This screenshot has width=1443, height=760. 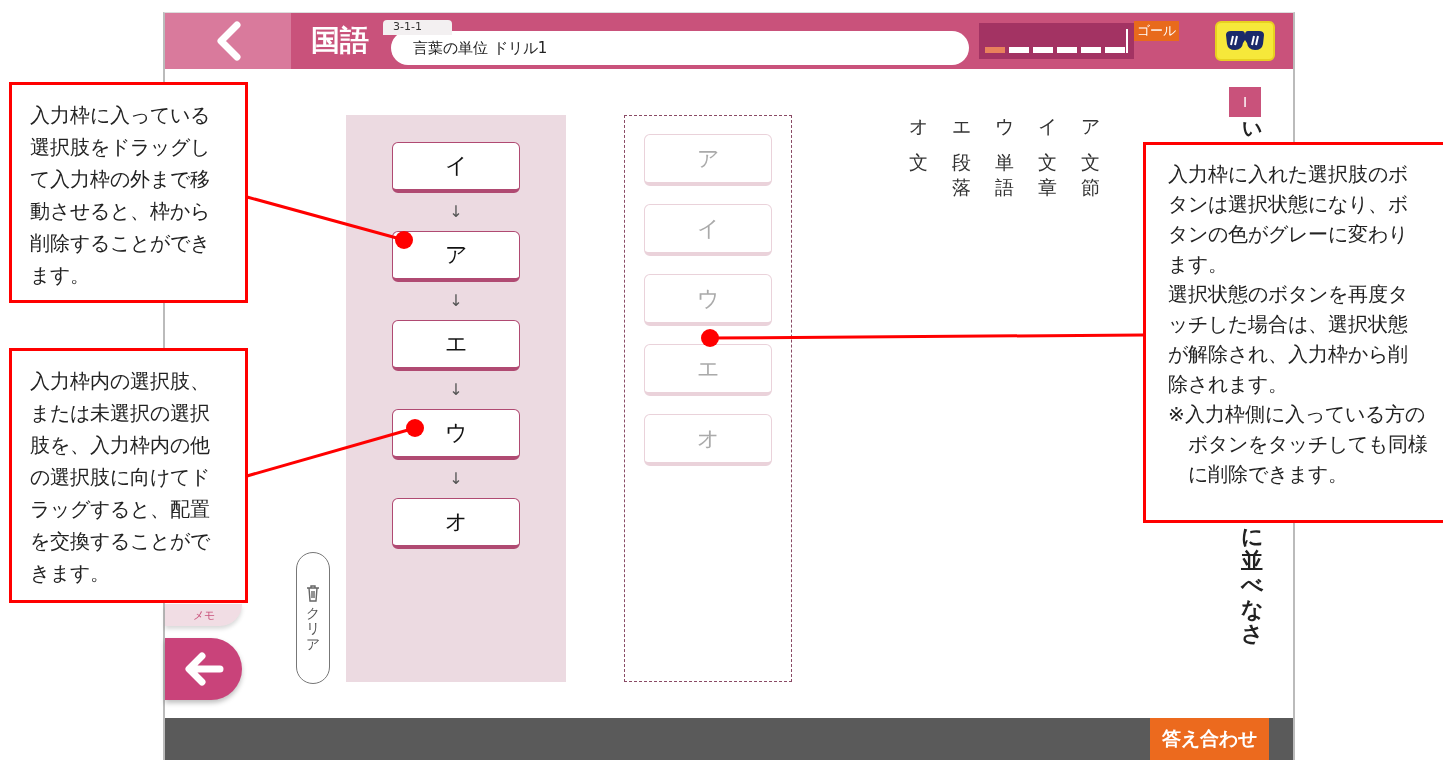 I want to click on choice-word: 文節, so click(x=1090, y=175).